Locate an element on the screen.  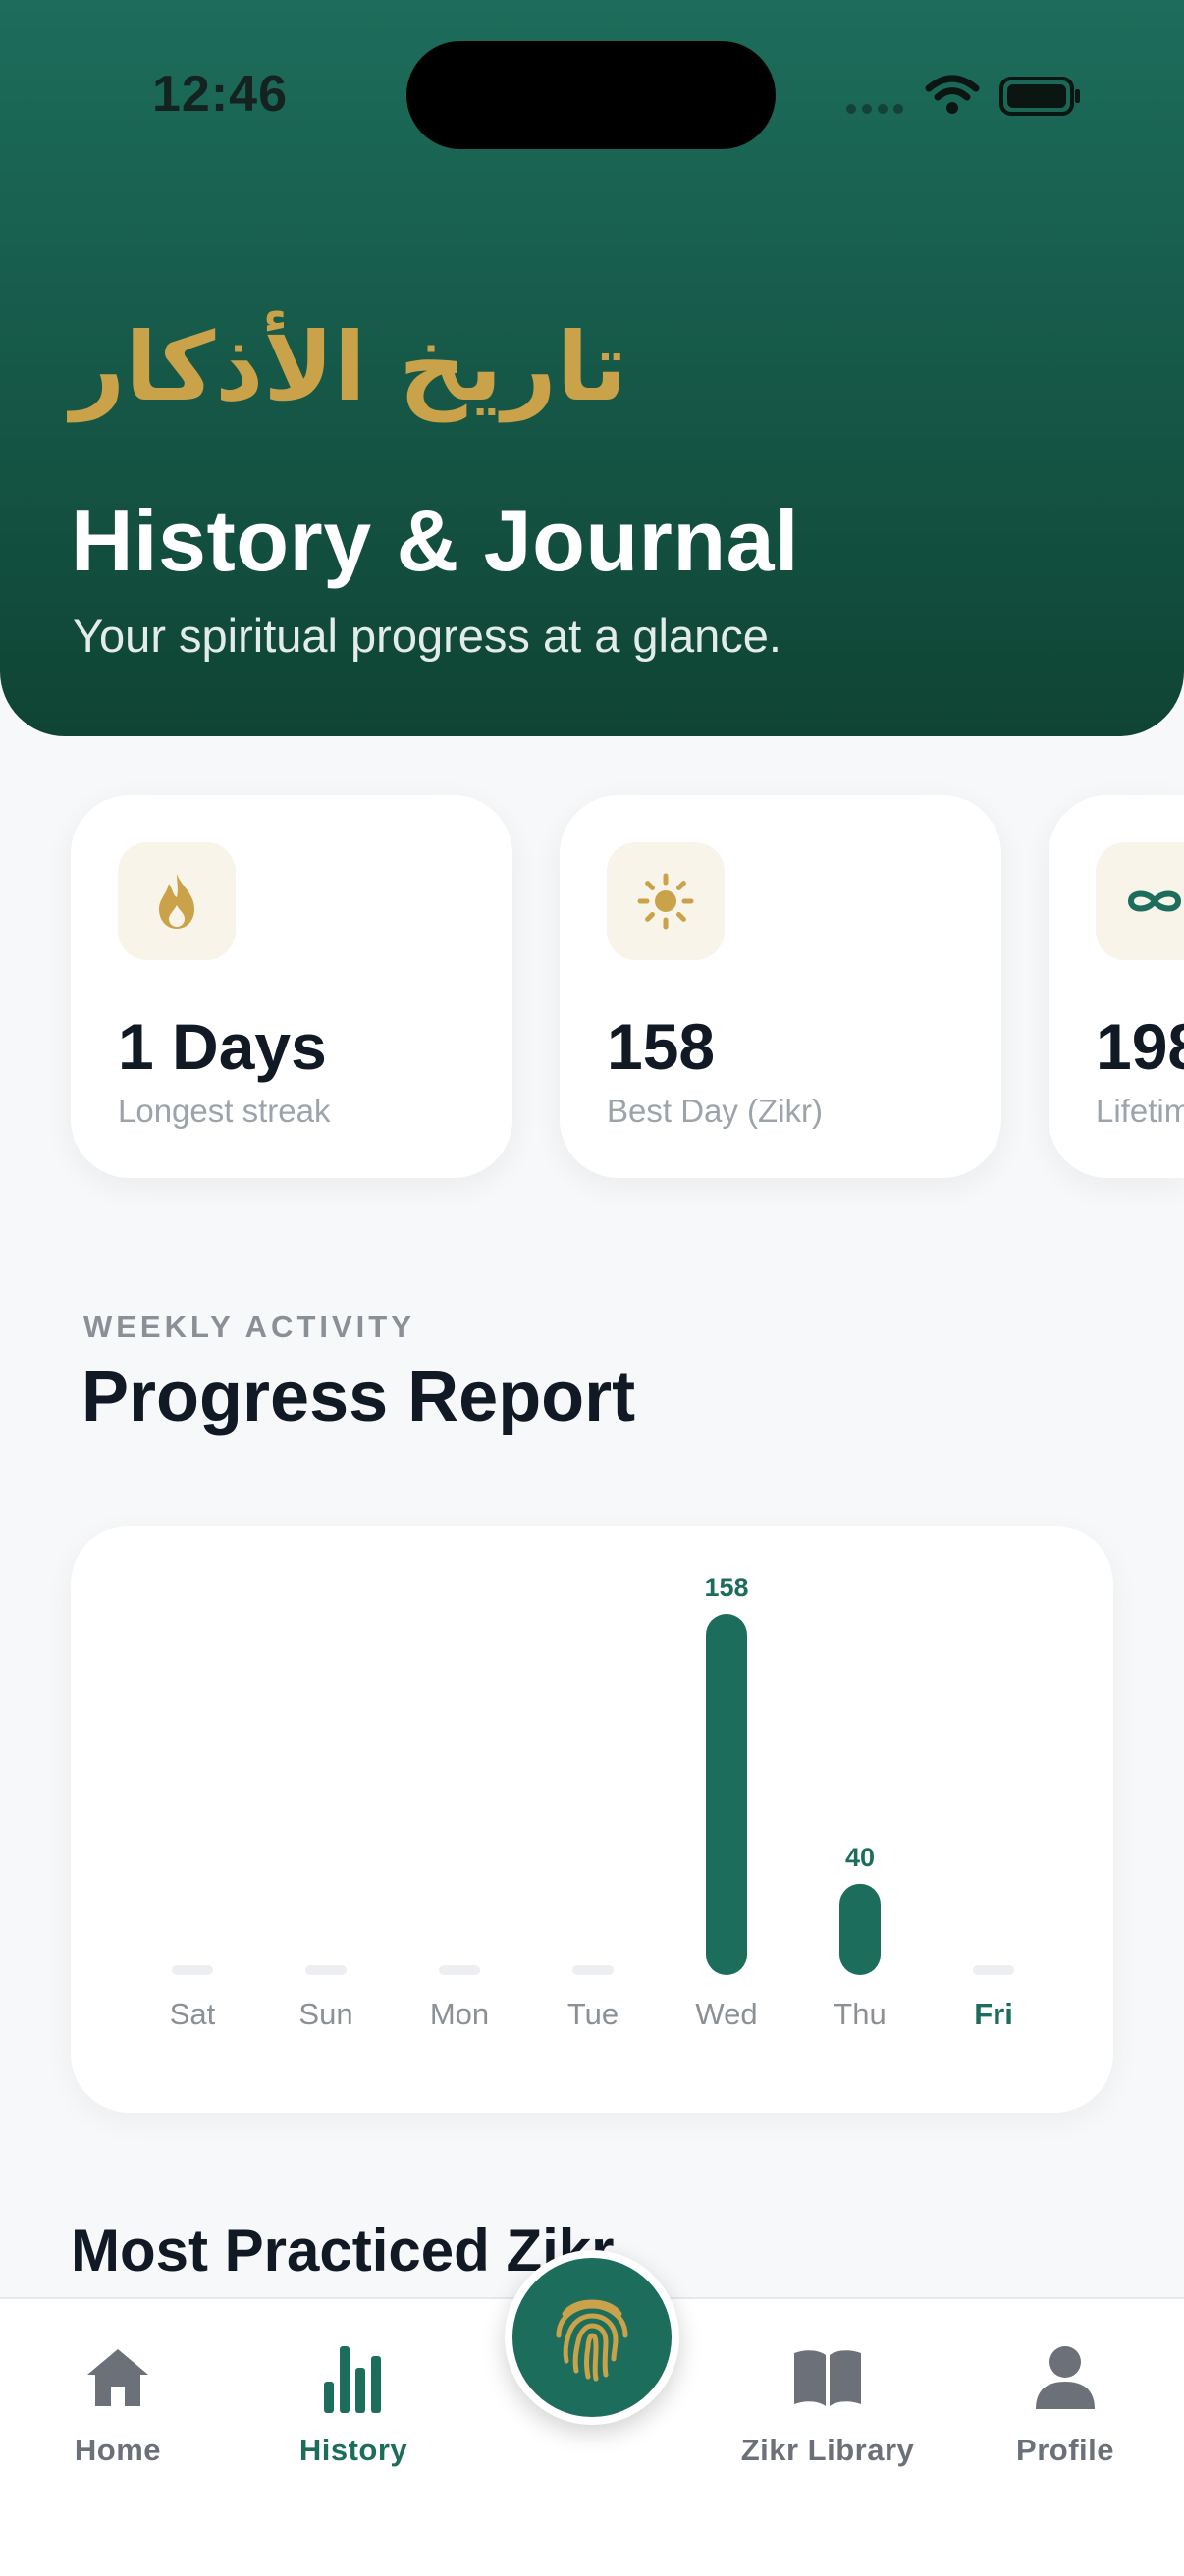
sun-icon is located at coordinates (666, 901).